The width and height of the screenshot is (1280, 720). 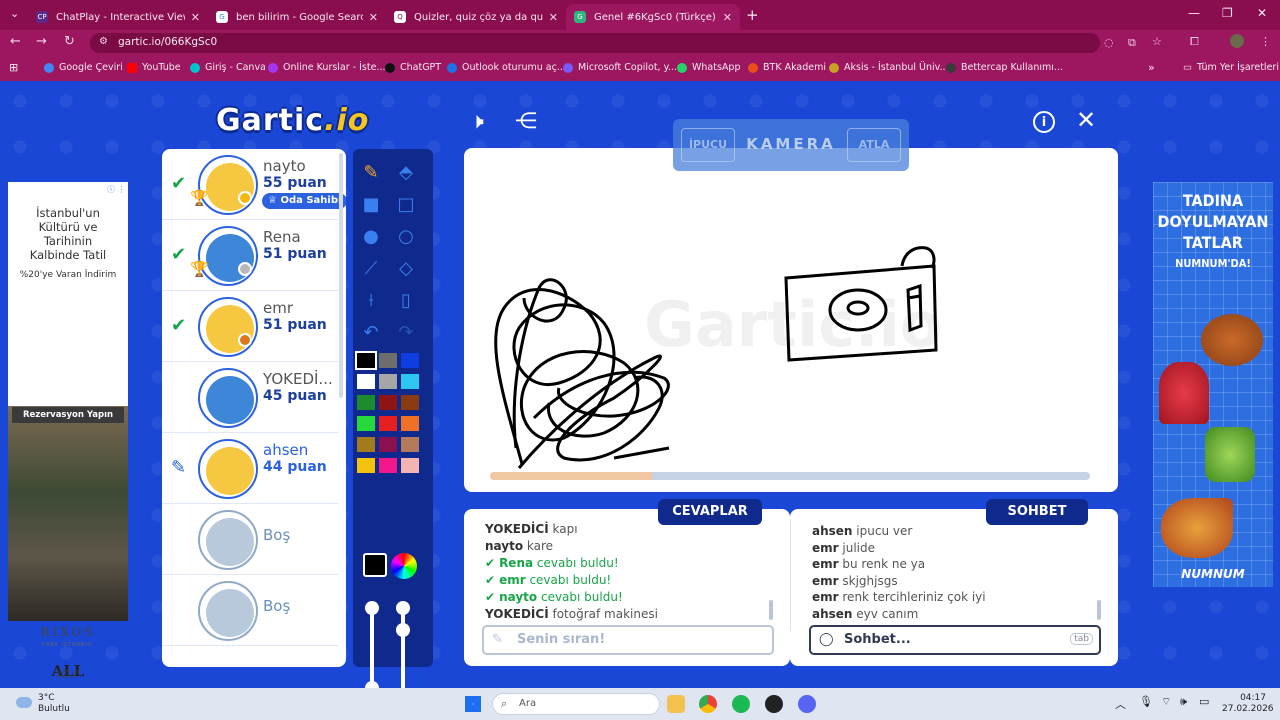 What do you see at coordinates (955, 640) in the screenshot?
I see `chat-input: ◯ Sohbet... tab` at bounding box center [955, 640].